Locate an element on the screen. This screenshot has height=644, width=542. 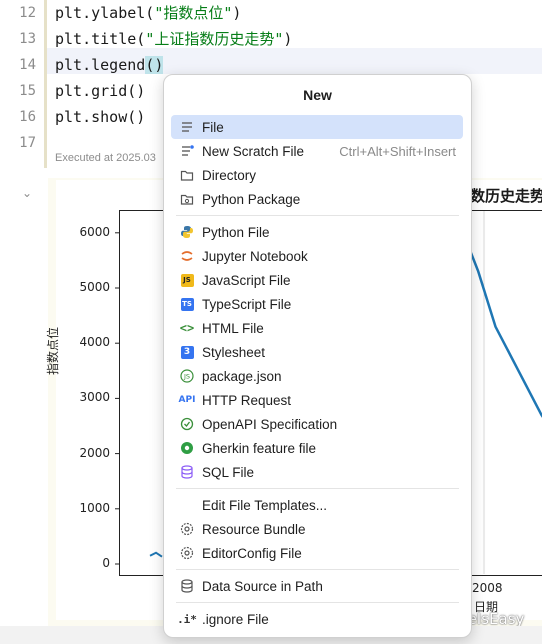
string-literal: "指数点位" is located at coordinates (193, 13).